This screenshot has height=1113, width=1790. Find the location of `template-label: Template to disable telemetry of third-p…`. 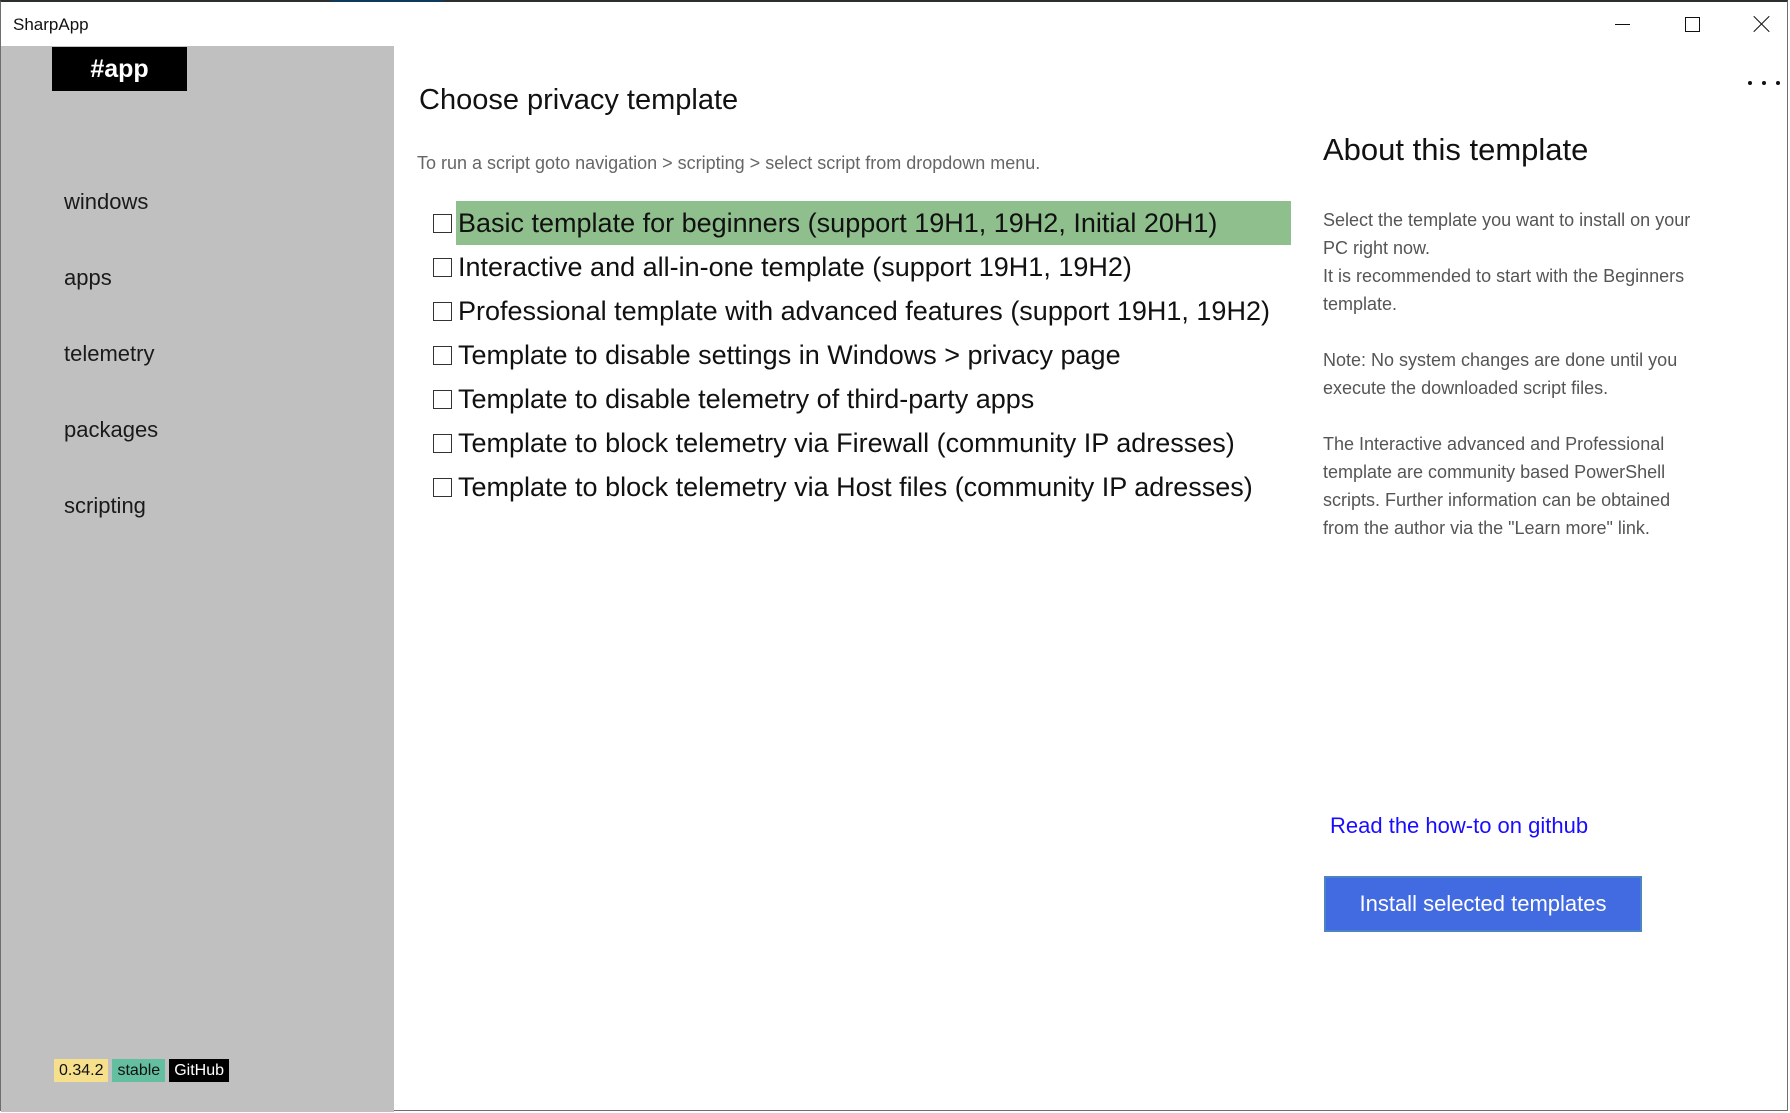

template-label: Template to disable telemetry of third-p… is located at coordinates (746, 399).